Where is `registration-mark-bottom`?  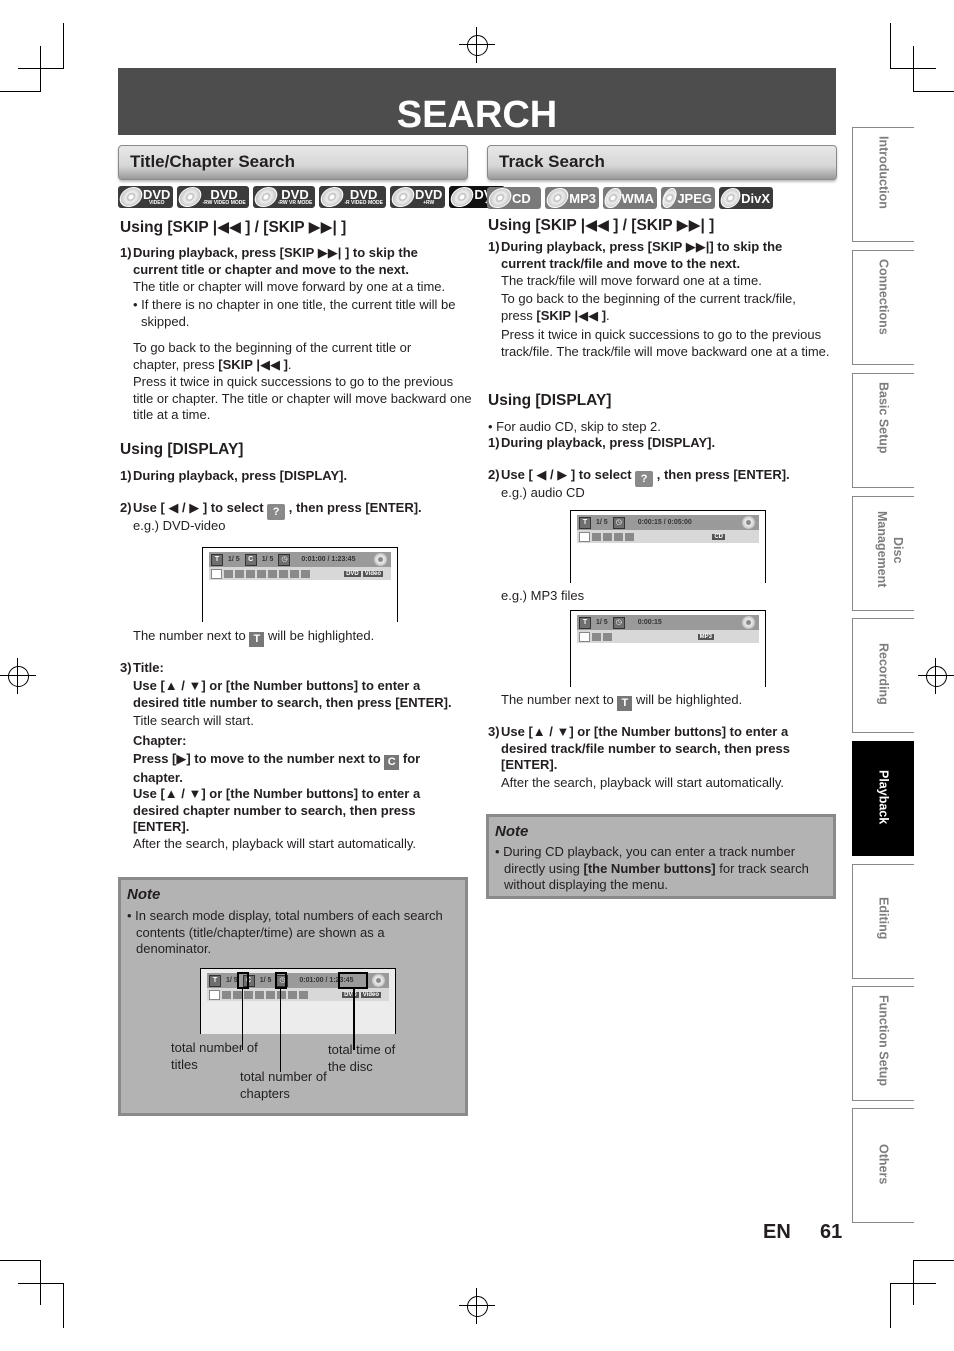 registration-mark-bottom is located at coordinates (477, 1306).